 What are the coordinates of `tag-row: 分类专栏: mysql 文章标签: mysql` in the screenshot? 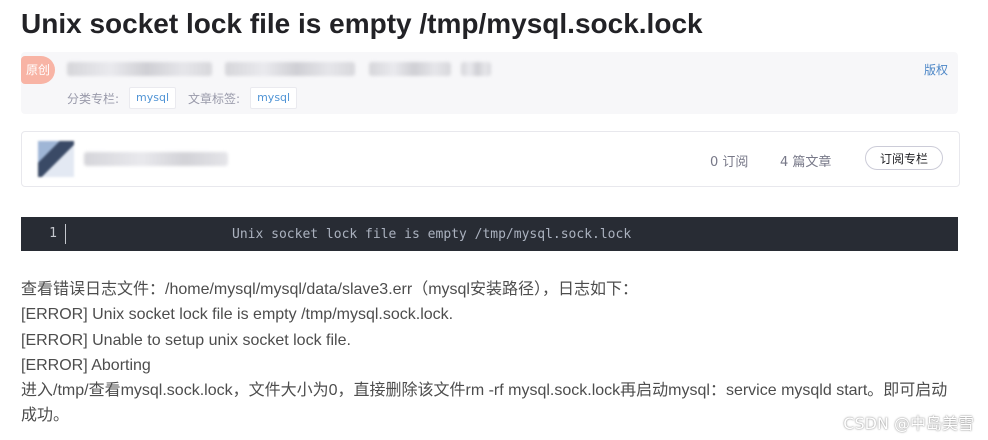 It's located at (188, 98).